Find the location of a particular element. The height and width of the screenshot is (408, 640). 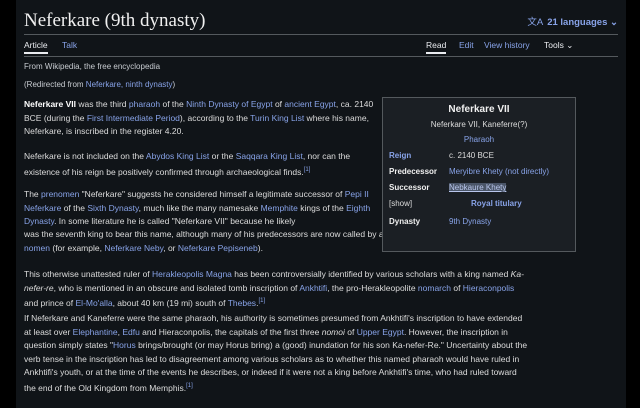

link-neferkare-neby: Neferkare Neby is located at coordinates (133, 248).